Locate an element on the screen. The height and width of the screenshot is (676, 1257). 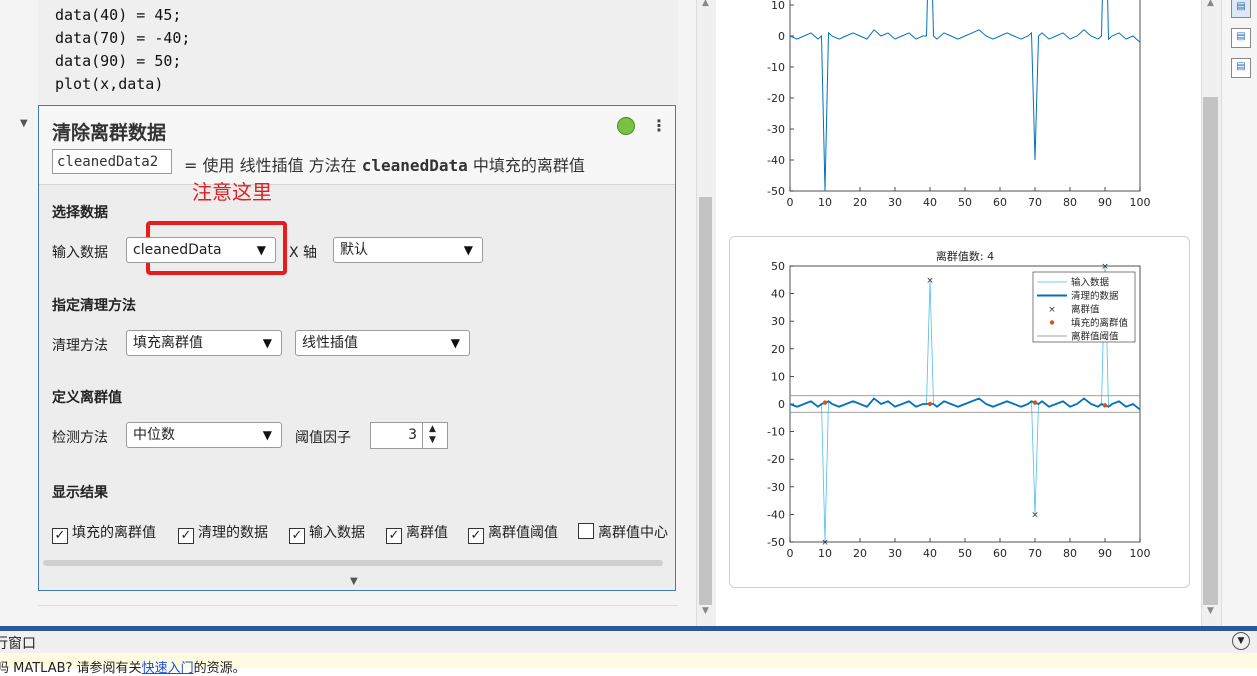
message-text: 吗 MATLAB? 请参阅有关快速入门的资源。 is located at coordinates (123, 666).